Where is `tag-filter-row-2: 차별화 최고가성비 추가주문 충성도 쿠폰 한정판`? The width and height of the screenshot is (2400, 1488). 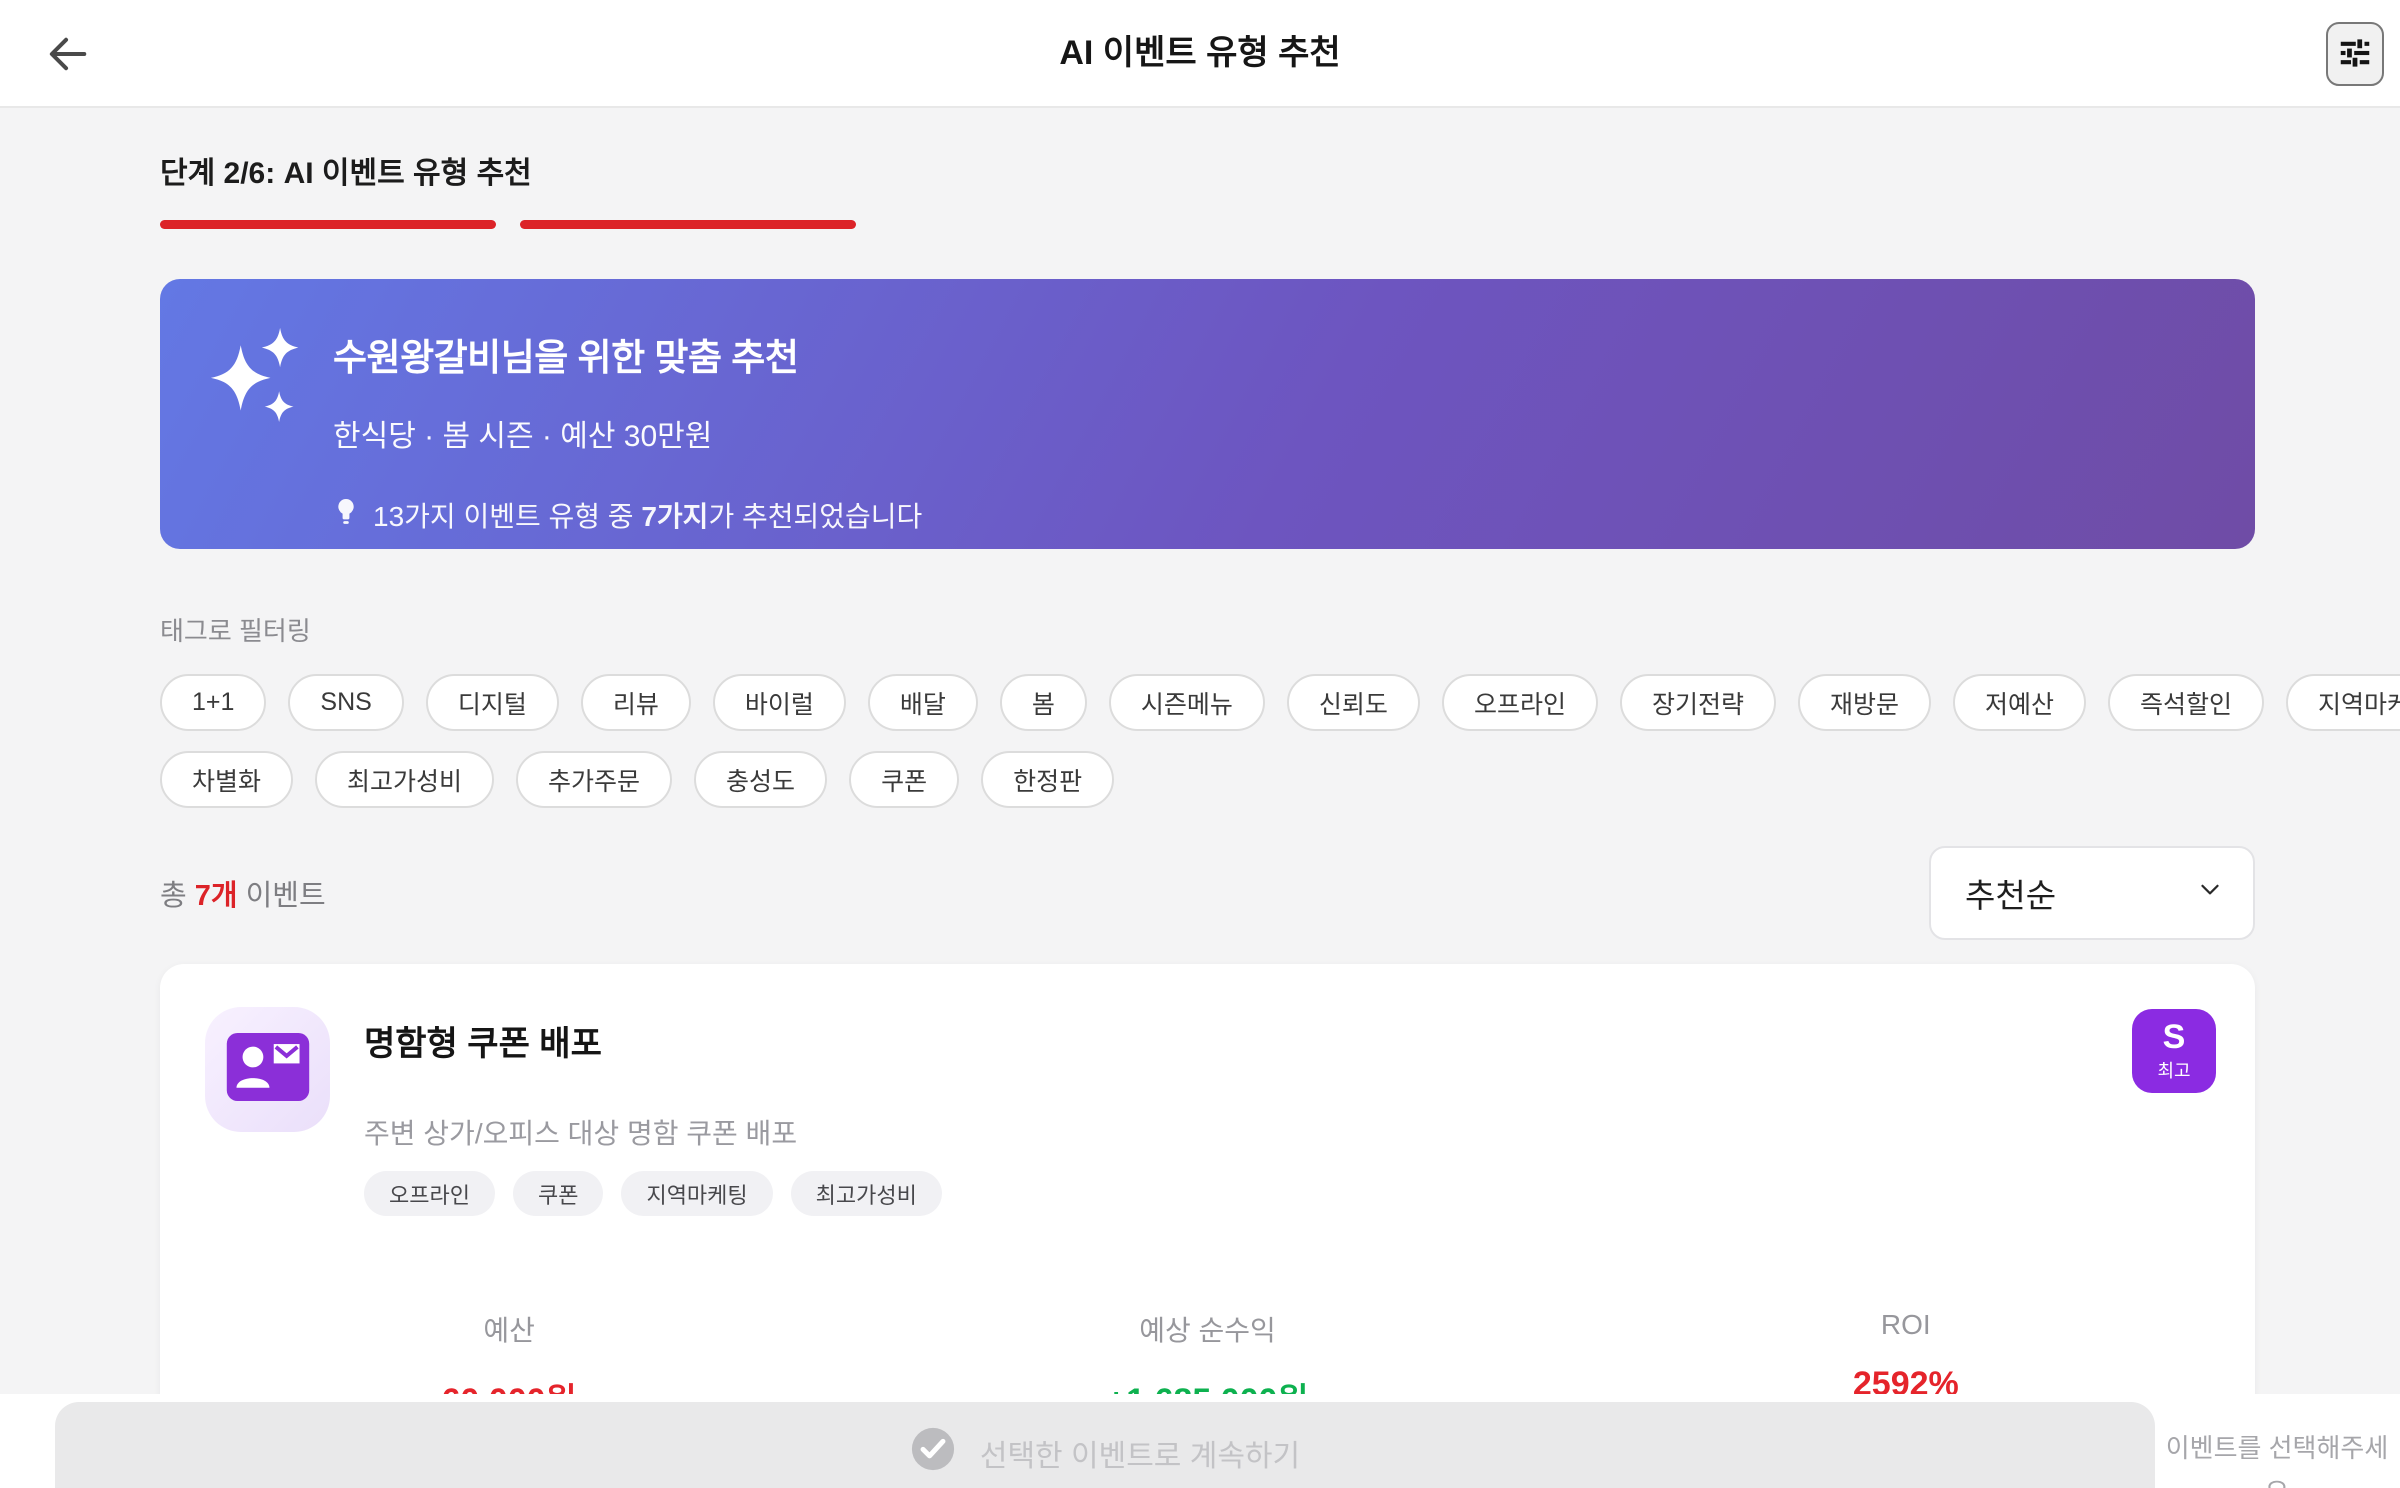
tag-filter-row-2: 차별화 최고가성비 추가주문 충성도 쿠폰 한정판 is located at coordinates (1207, 779).